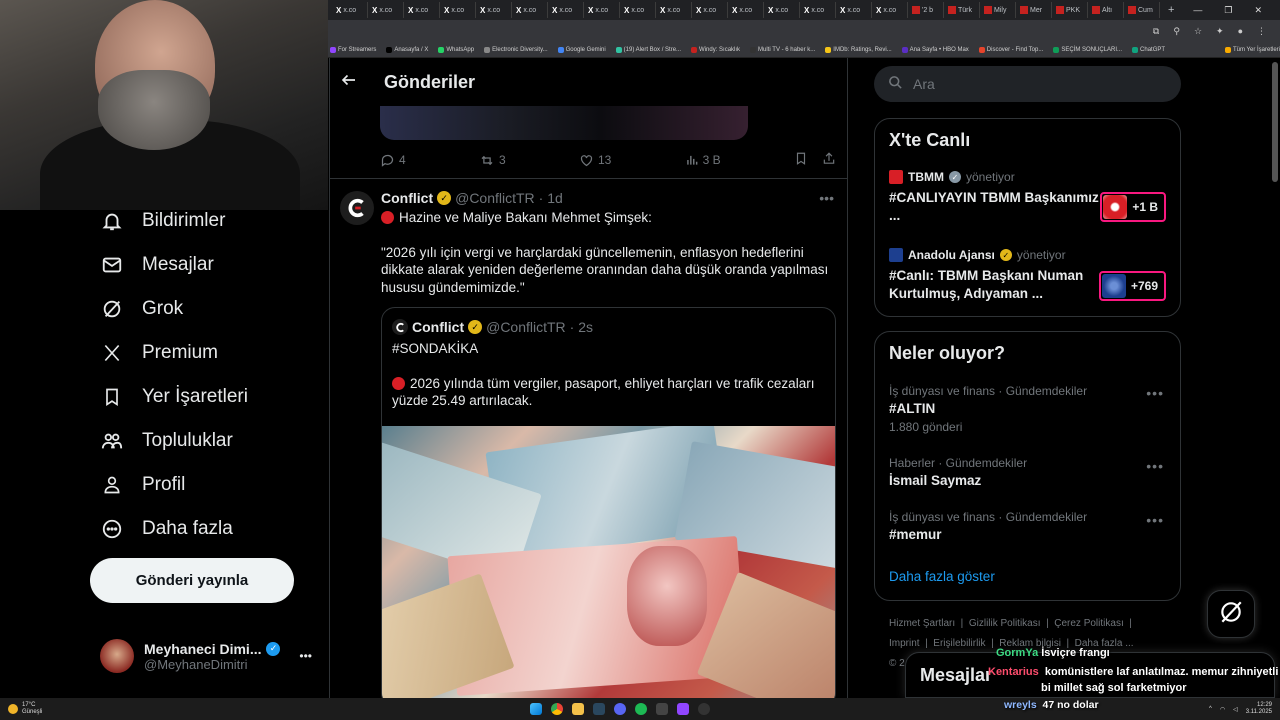 Image resolution: width=1280 pixels, height=720 pixels. Describe the element at coordinates (1171, 10) in the screenshot. I see `new-tab-button: +` at that location.